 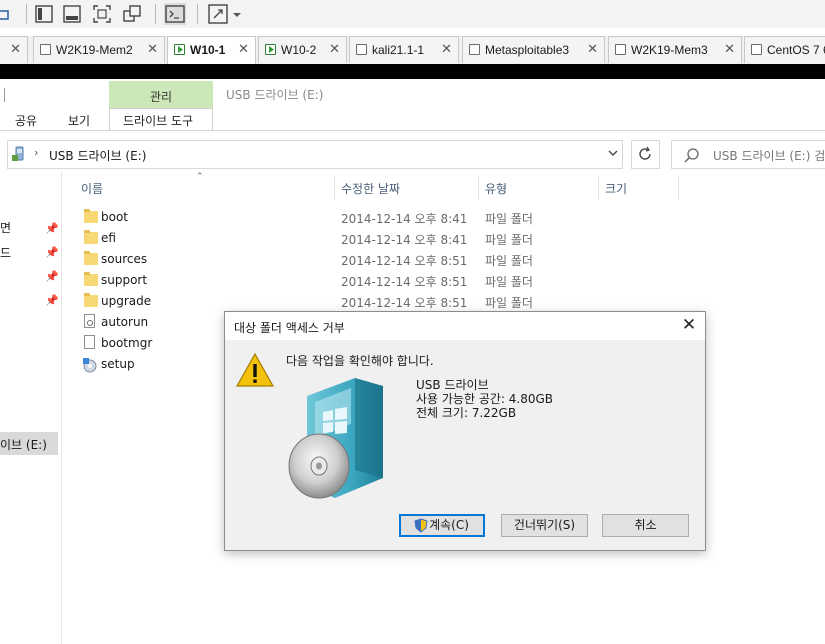 I want to click on search-icon, so click(x=691, y=155).